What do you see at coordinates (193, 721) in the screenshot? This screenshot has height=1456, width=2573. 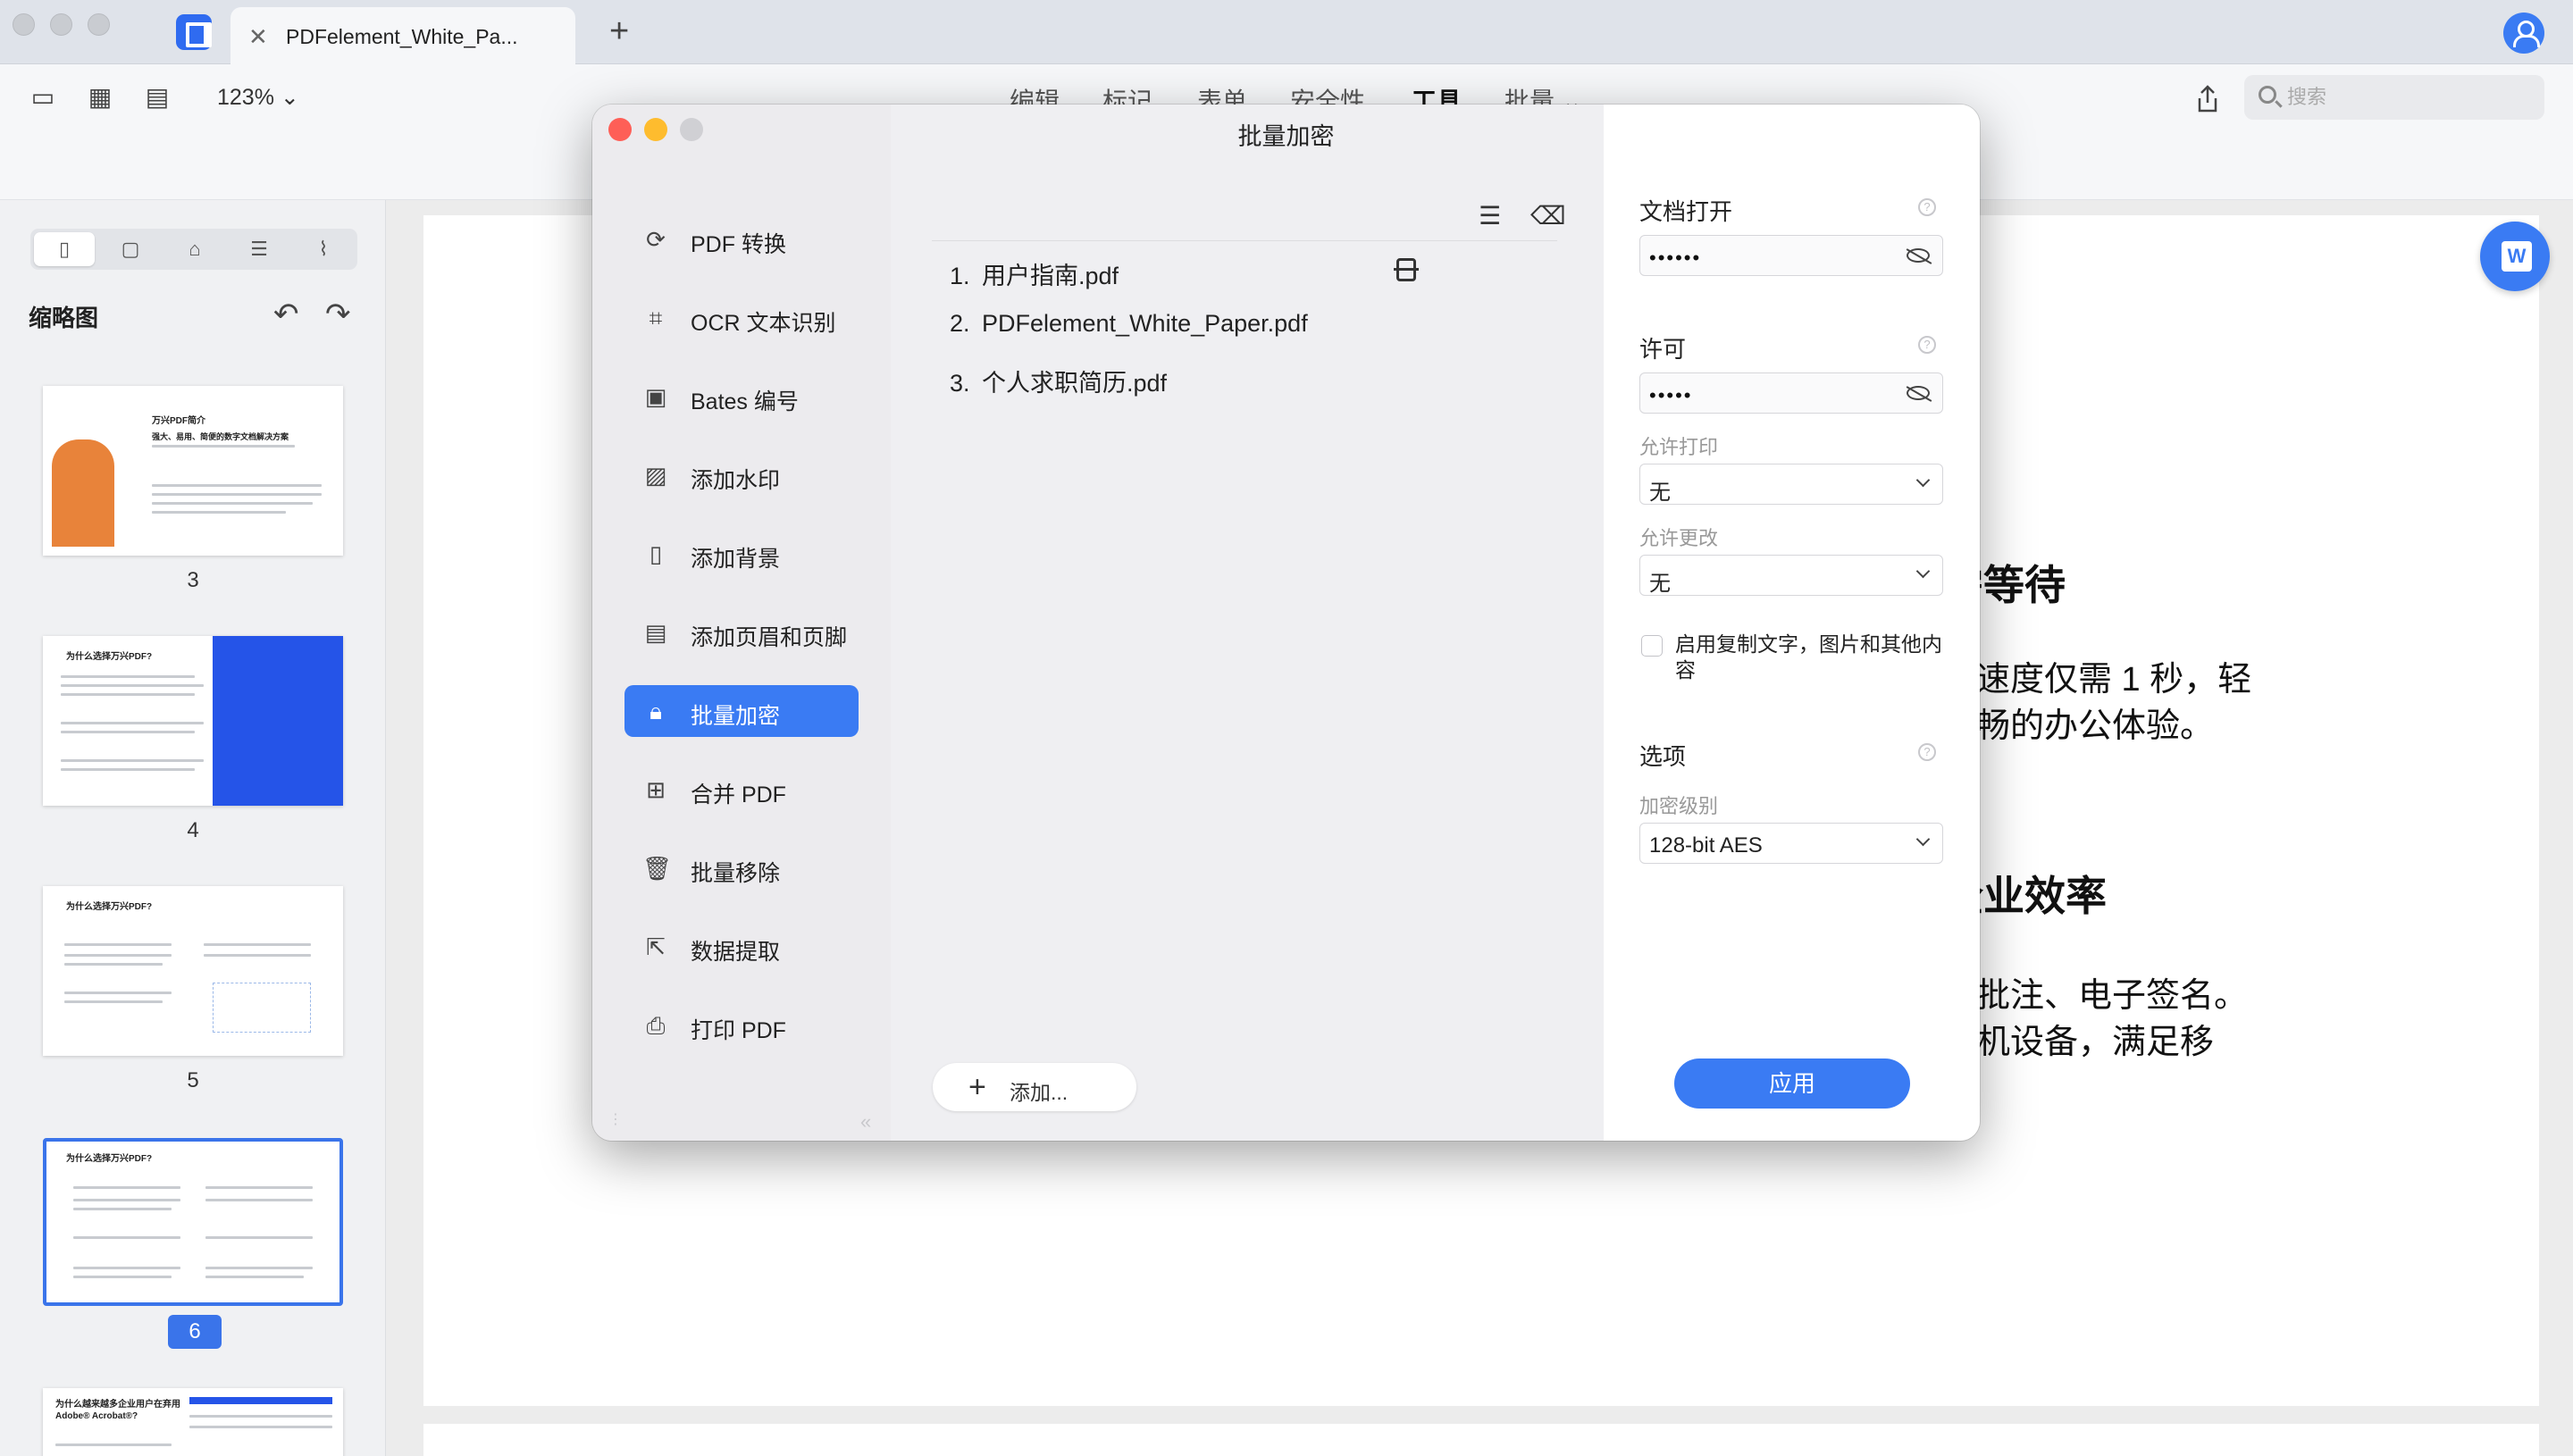 I see `thumbnail-page-4: 为什么选择万兴PDF?` at bounding box center [193, 721].